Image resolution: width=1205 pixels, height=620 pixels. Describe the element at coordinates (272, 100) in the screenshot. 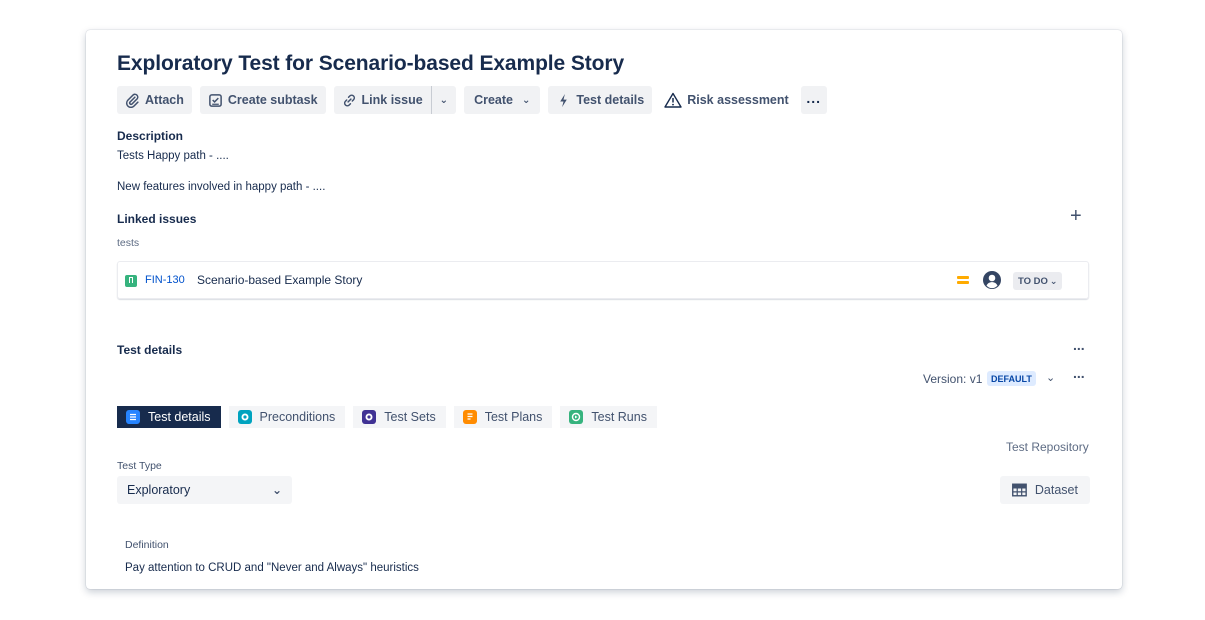

I see `create-subtask-label: Create subtask` at that location.